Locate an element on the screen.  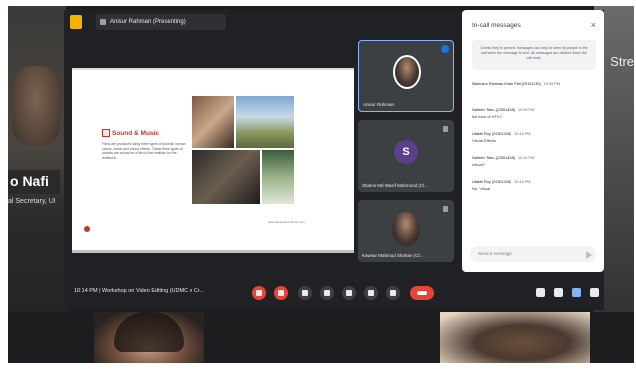
chat-message: Naheen Tabu (22301408) 10:10 PM virtual? is located at coordinates (534, 161).